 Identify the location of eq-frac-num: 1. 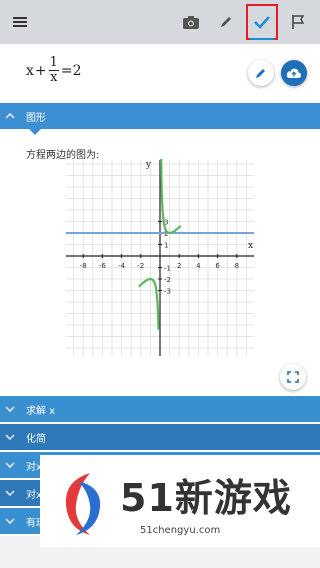
(53, 63).